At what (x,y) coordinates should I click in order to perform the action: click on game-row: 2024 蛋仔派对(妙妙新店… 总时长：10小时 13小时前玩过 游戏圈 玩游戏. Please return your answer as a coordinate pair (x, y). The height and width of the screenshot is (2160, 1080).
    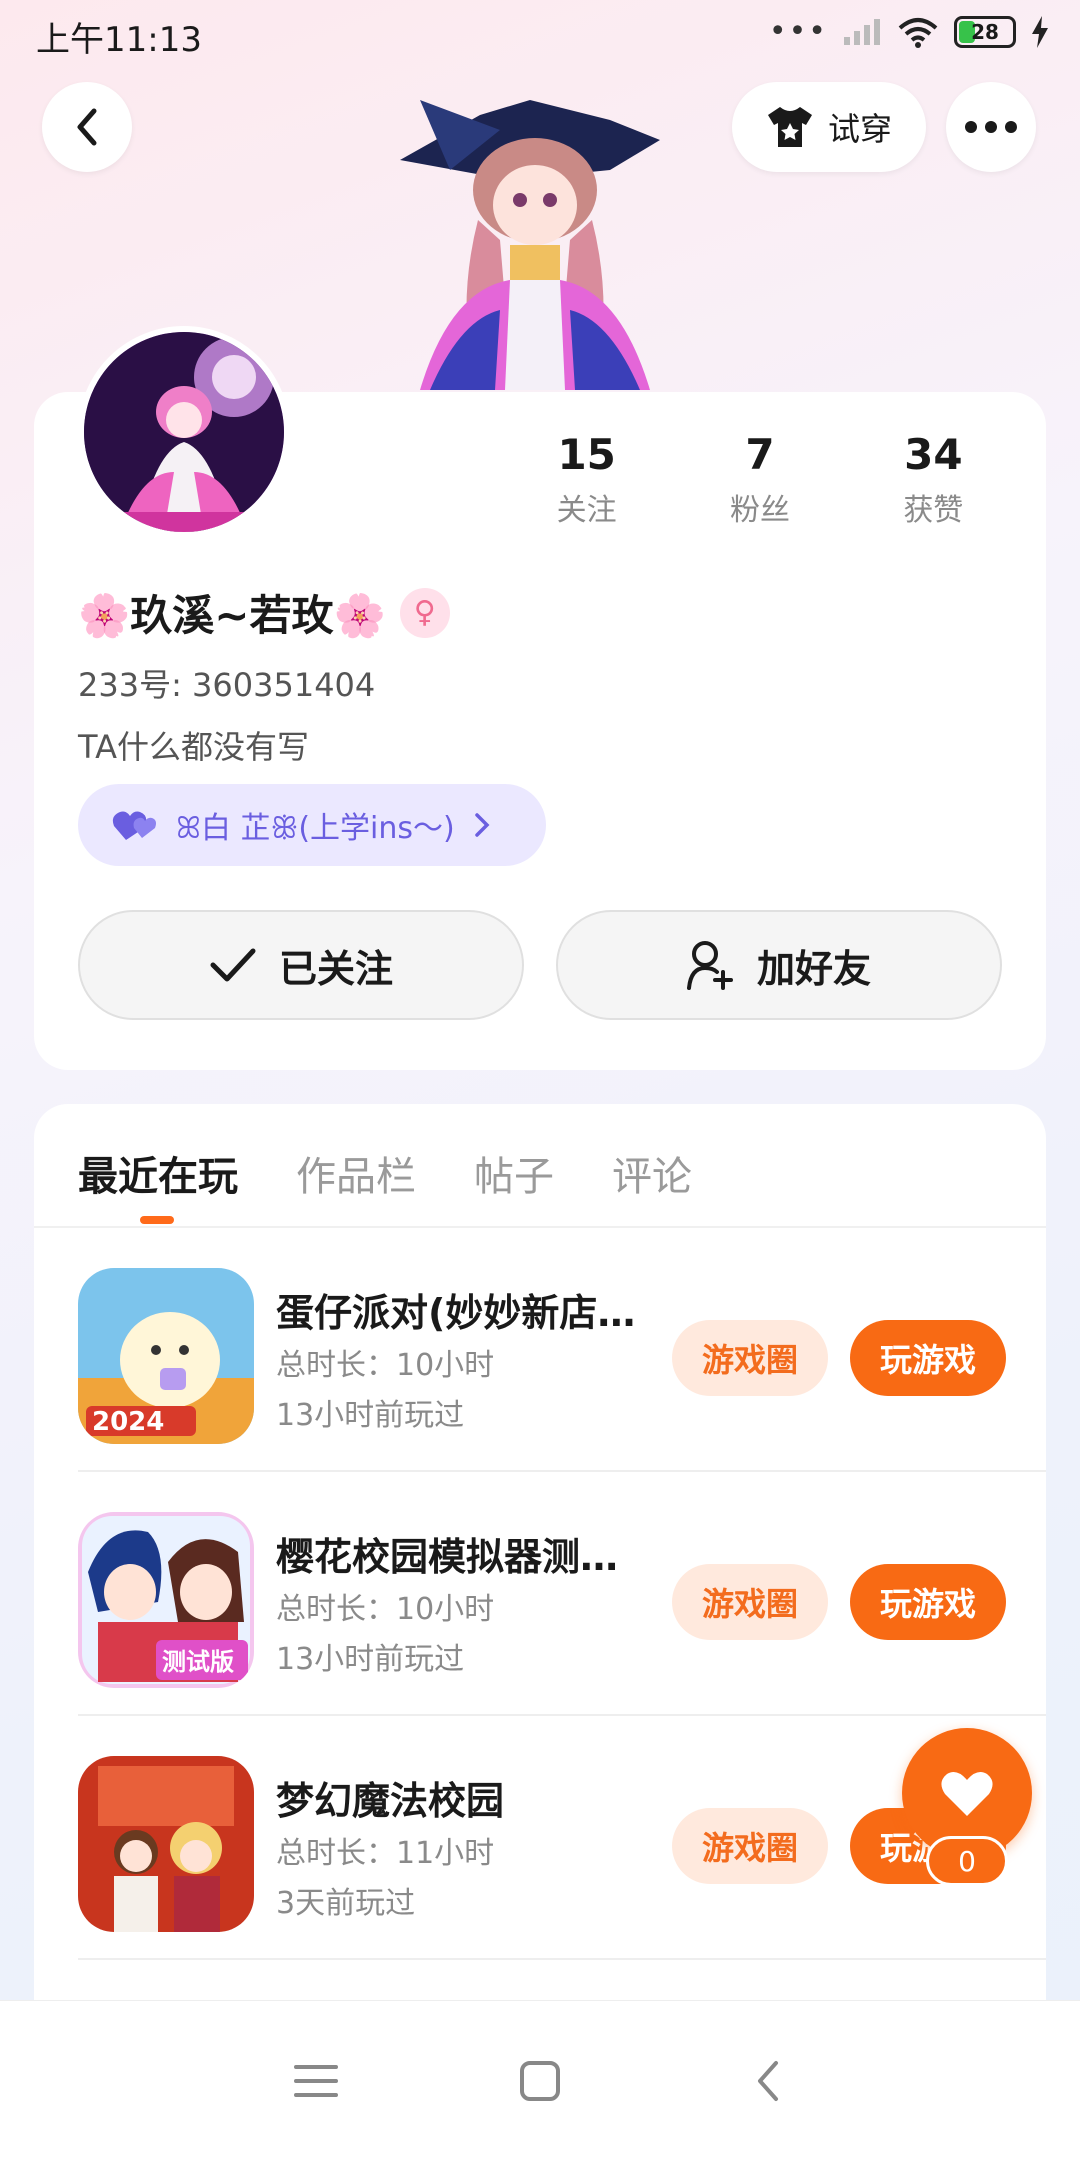
    Looking at the image, I should click on (562, 1350).